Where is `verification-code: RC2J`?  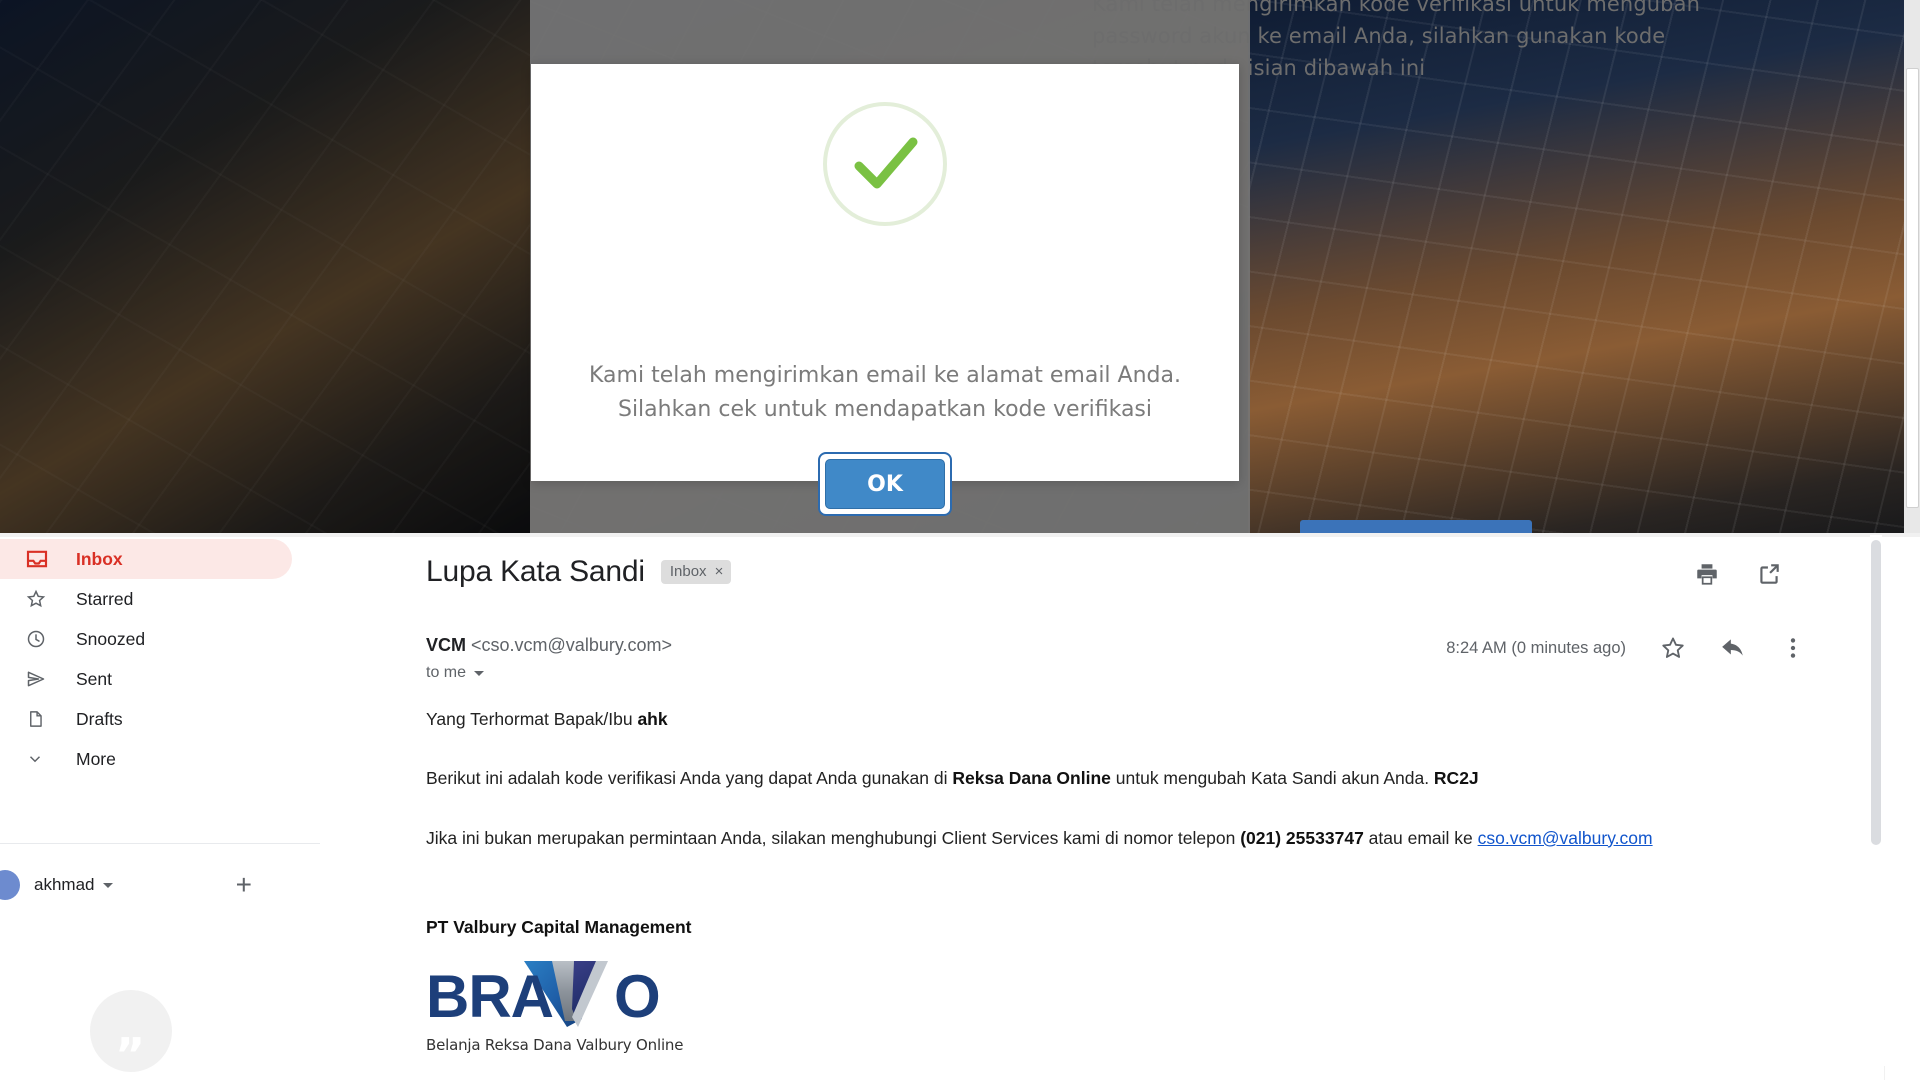 verification-code: RC2J is located at coordinates (1456, 778).